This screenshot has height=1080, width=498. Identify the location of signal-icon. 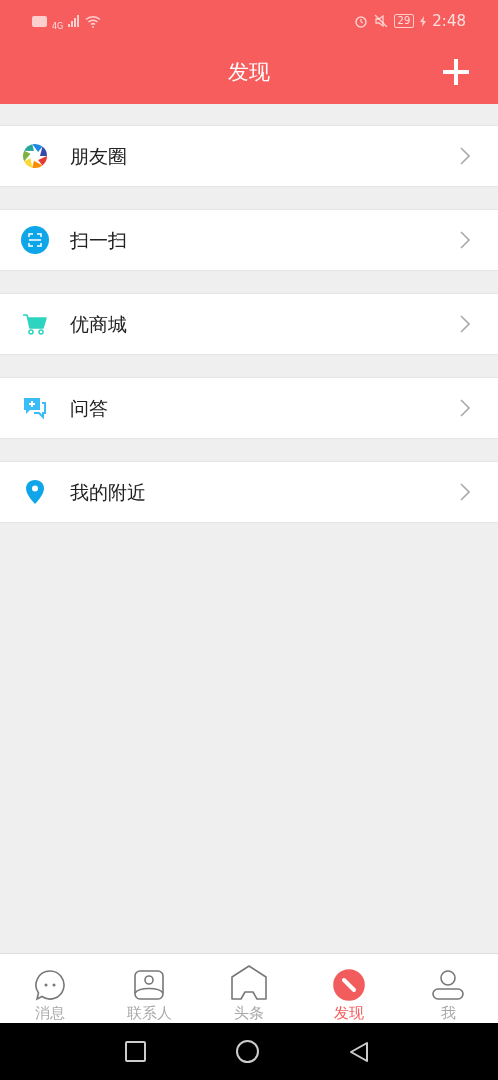
(74, 21).